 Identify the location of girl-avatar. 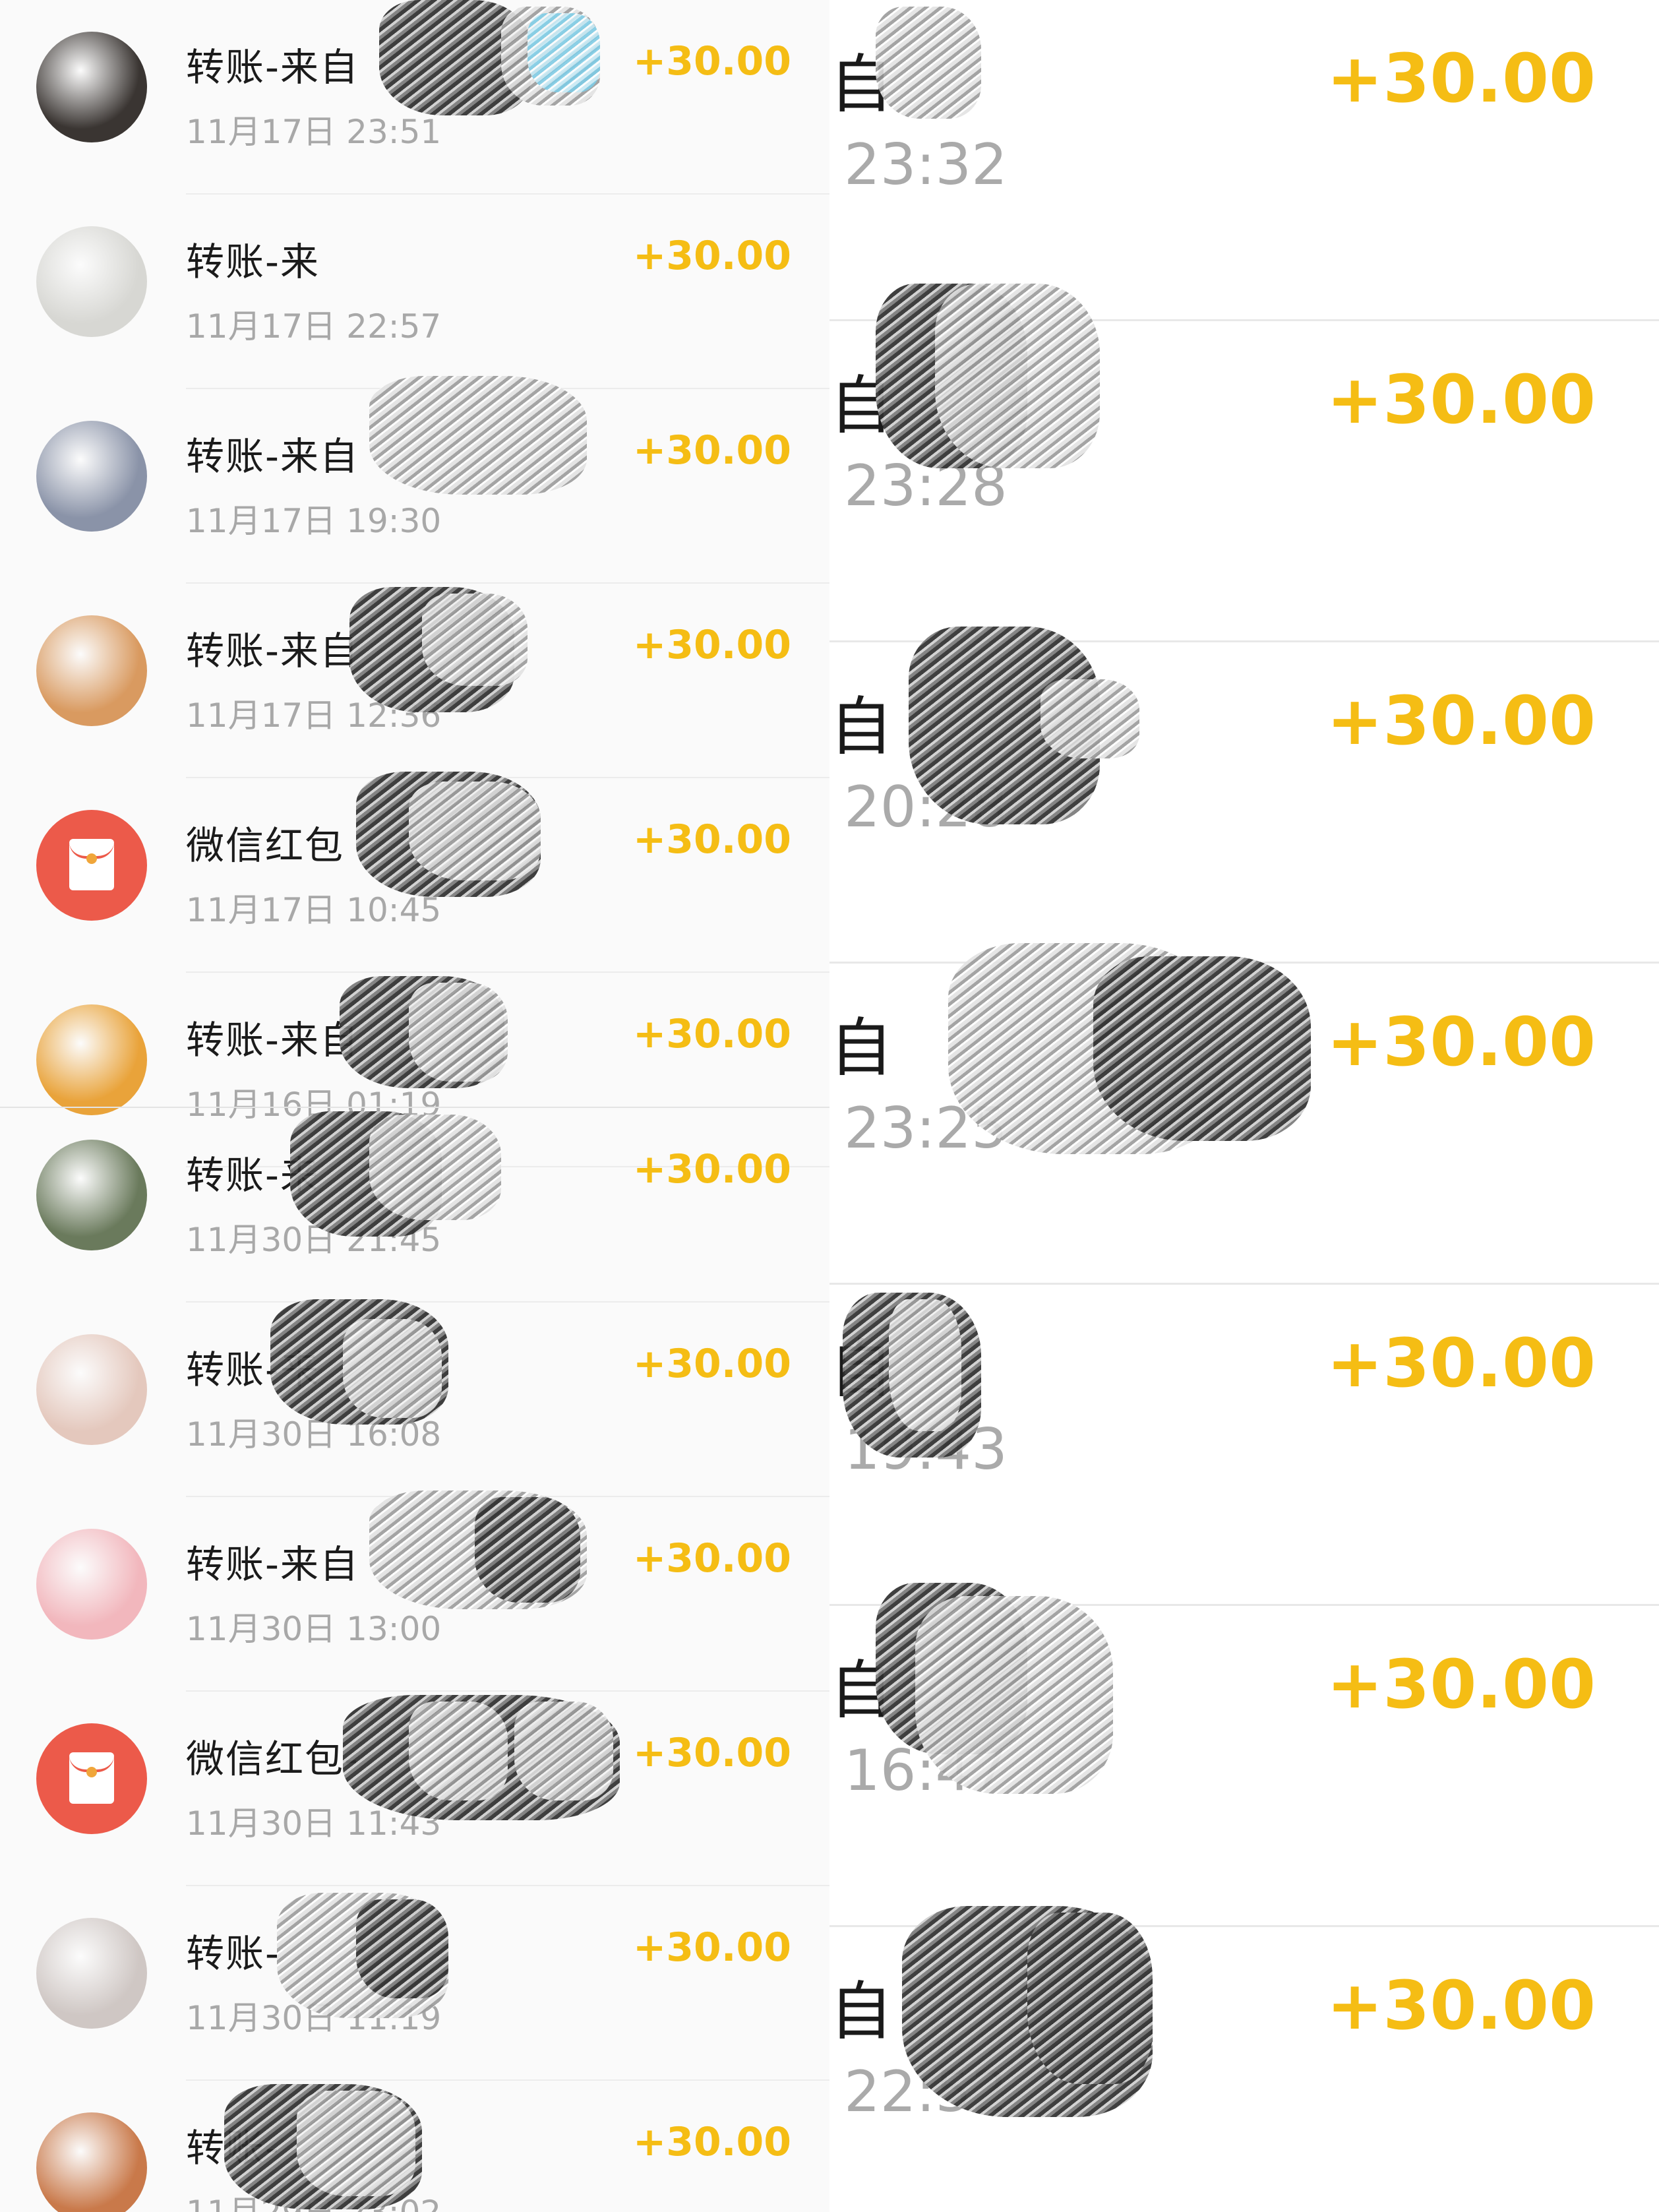
(91, 1195).